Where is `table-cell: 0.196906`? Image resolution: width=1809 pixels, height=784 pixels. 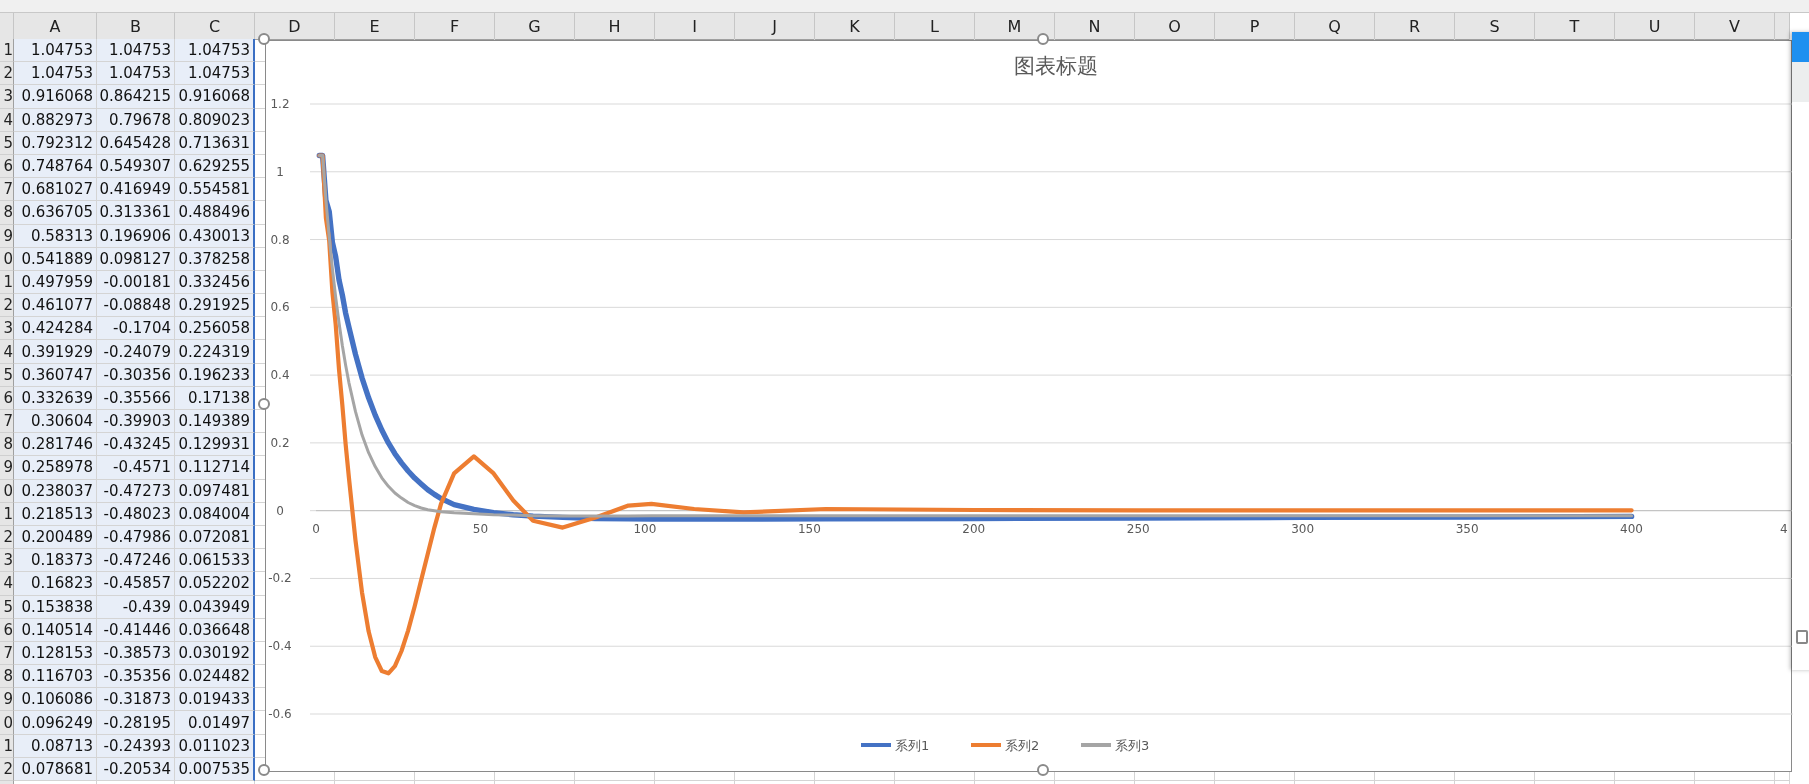 table-cell: 0.196906 is located at coordinates (136, 236).